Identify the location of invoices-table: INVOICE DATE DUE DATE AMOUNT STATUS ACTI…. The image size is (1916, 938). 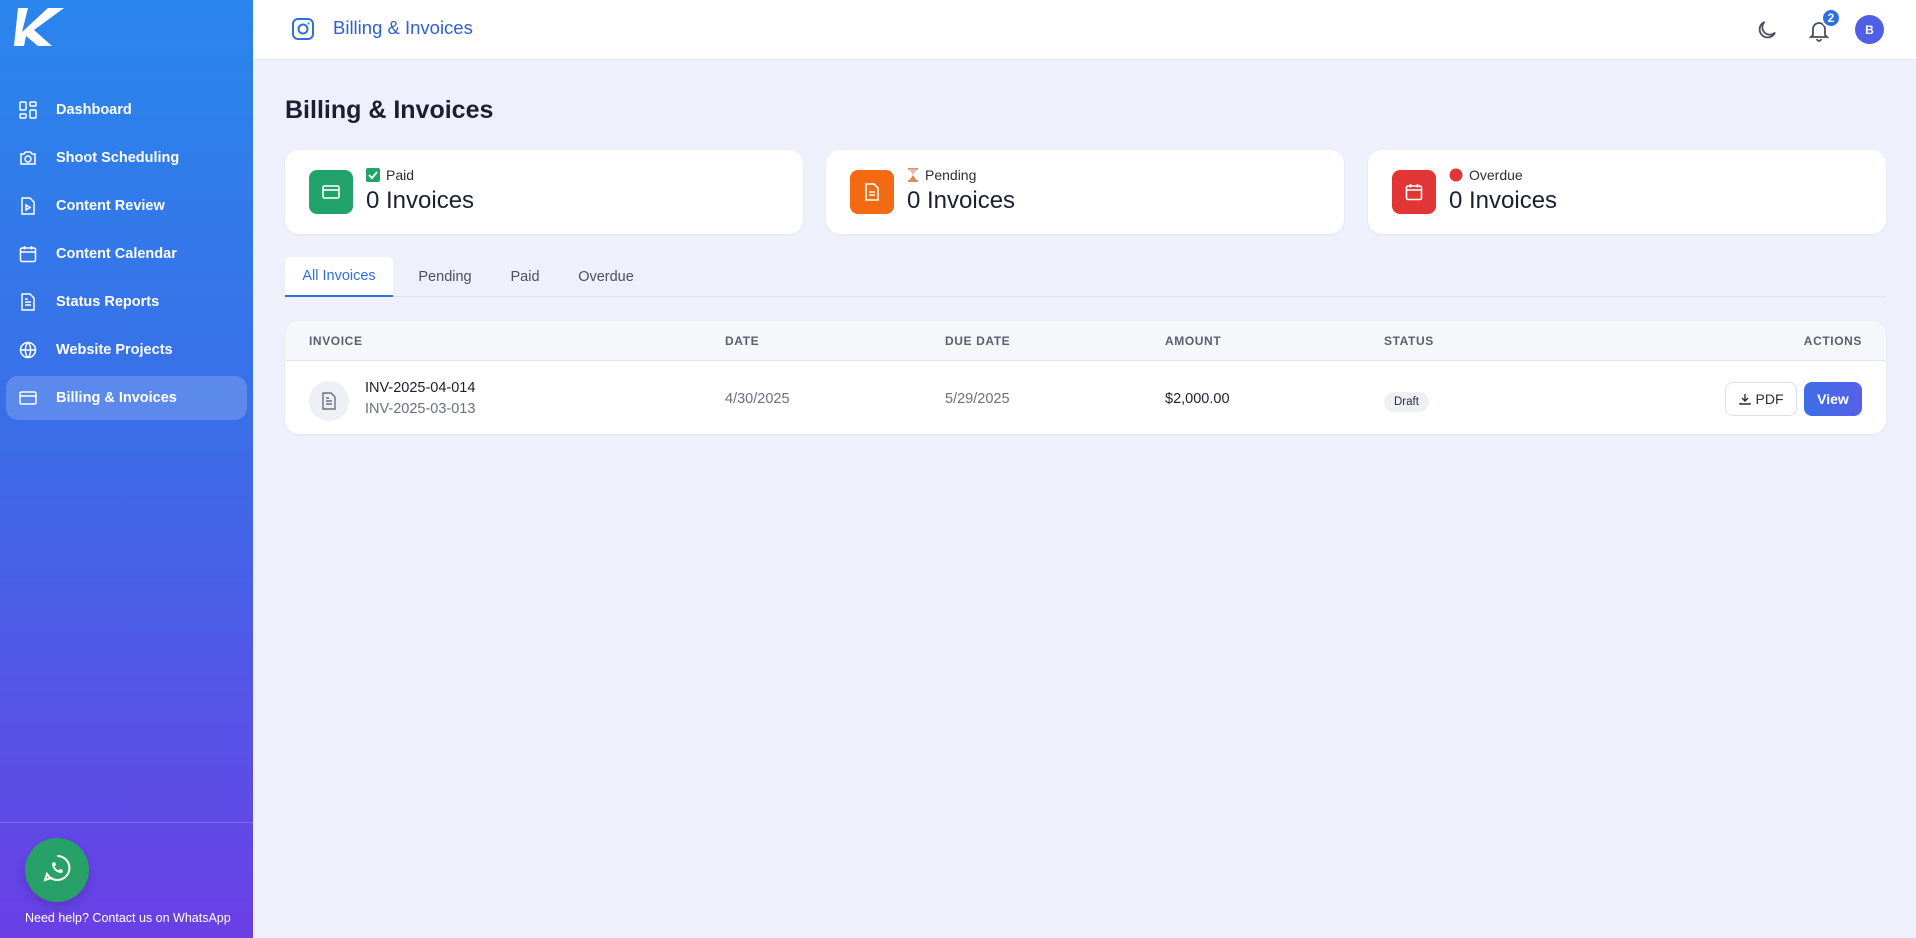
(1085, 377).